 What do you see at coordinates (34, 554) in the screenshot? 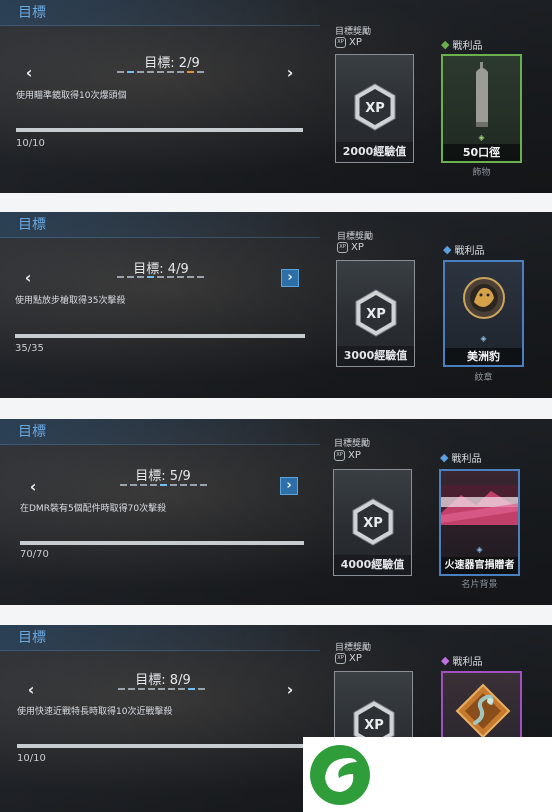
I see `progress-count: 70/70` at bounding box center [34, 554].